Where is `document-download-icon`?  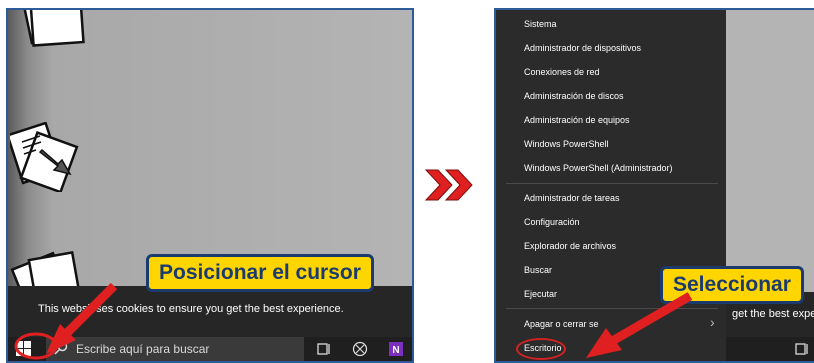
document-download-icon is located at coordinates (44, 157).